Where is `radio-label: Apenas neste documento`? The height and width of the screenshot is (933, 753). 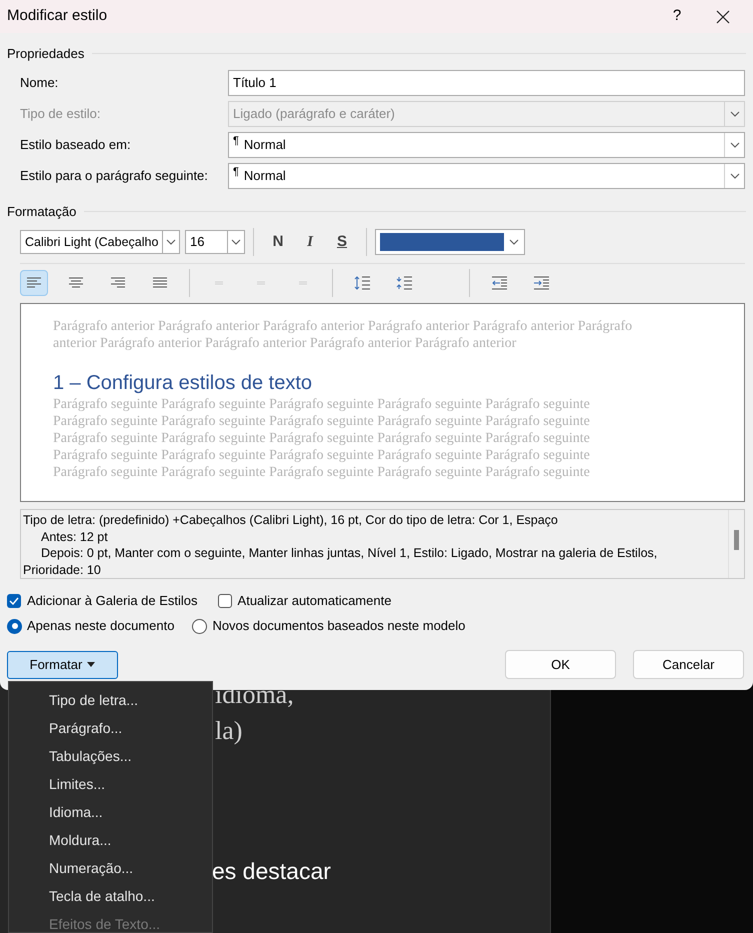
radio-label: Apenas neste documento is located at coordinates (100, 626).